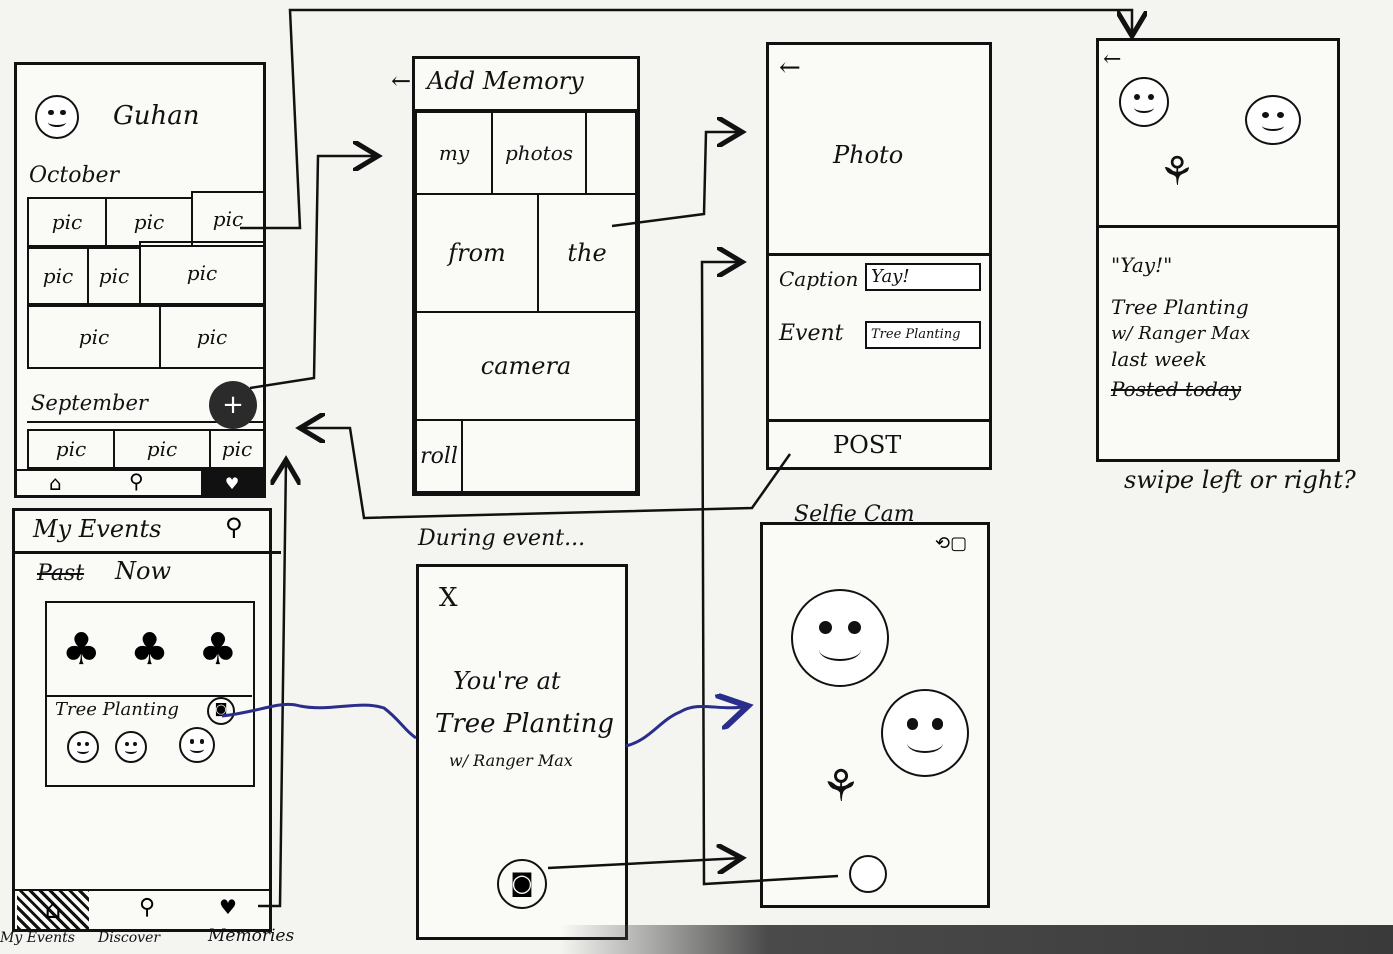 The image size is (1393, 954). I want to click on arrow-photo-to-post, so click(676, 180).